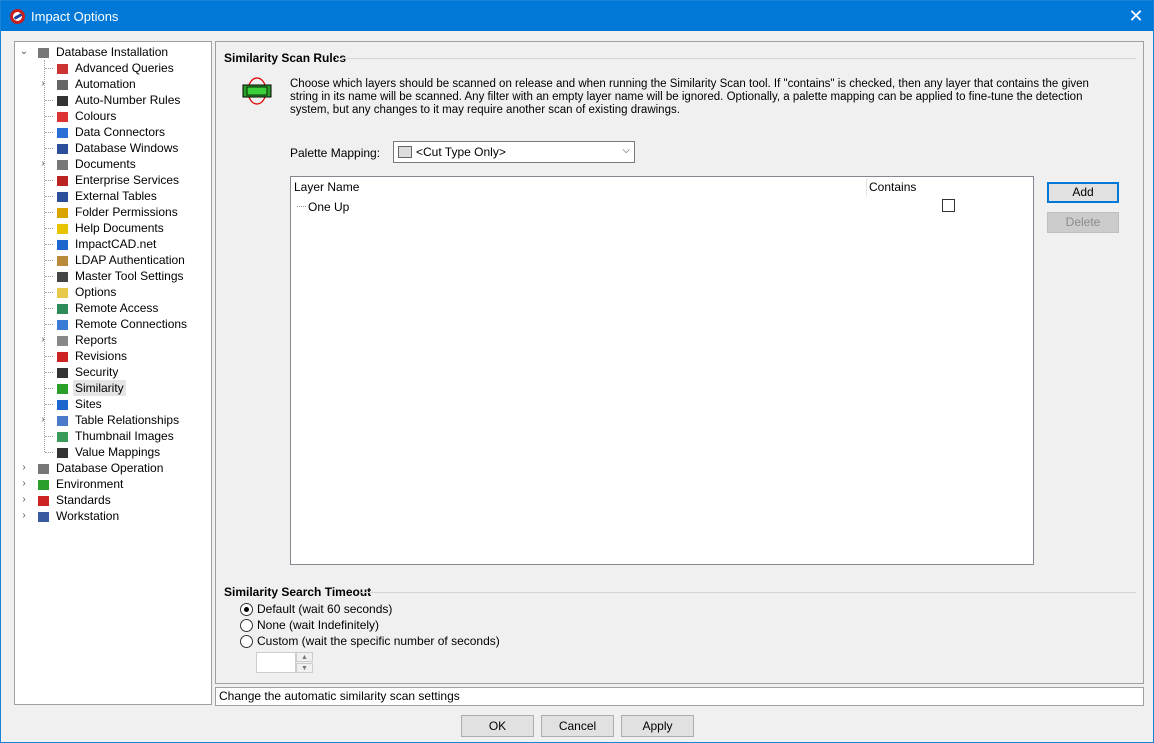 The image size is (1154, 743). What do you see at coordinates (61, 228) in the screenshot?
I see `help-icon` at bounding box center [61, 228].